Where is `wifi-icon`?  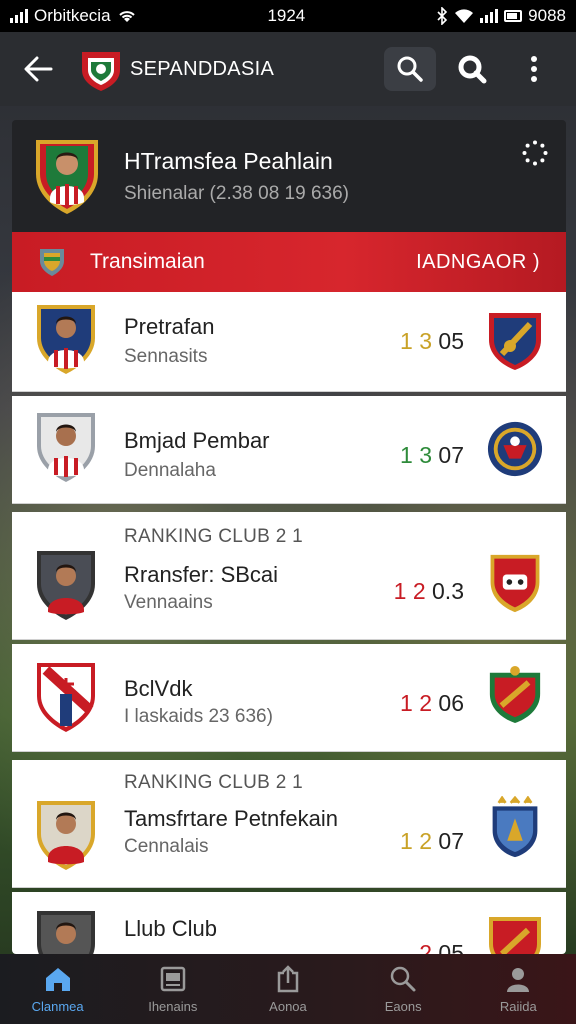
wifi-icon is located at coordinates (126, 16).